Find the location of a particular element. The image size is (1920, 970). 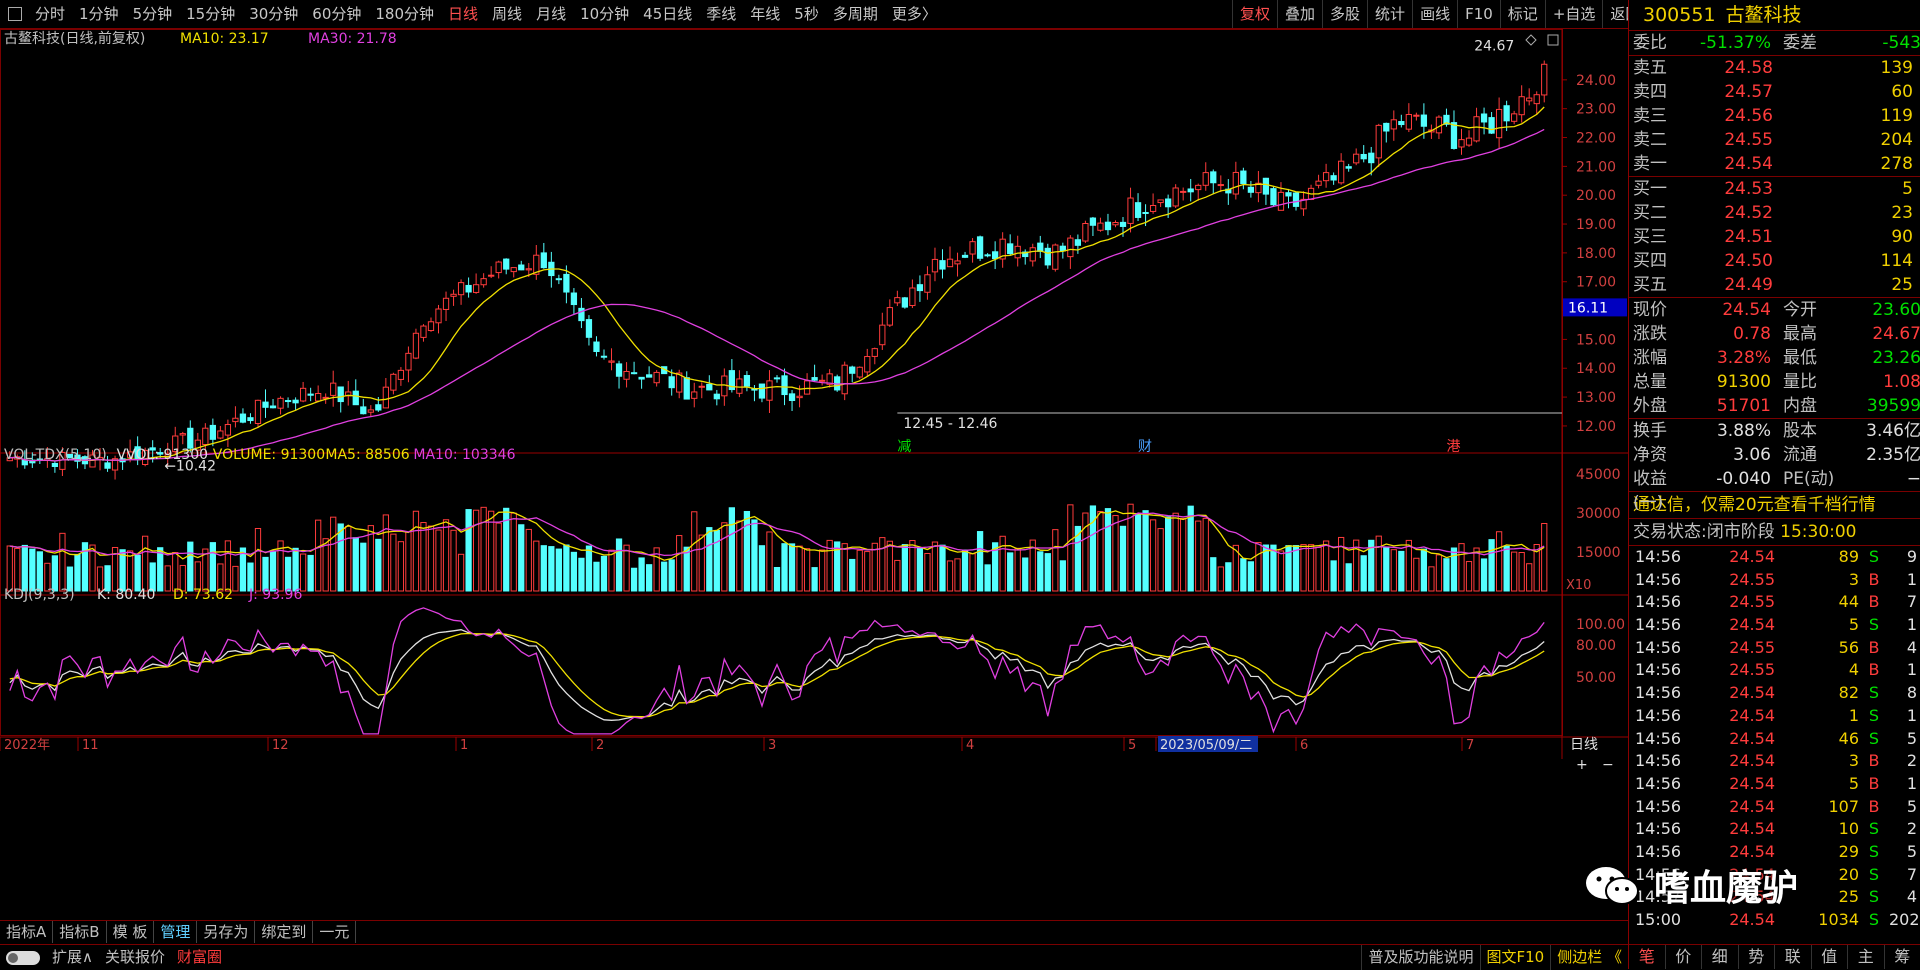

ask-row: 卖五24.58139 is located at coordinates (1774, 68).